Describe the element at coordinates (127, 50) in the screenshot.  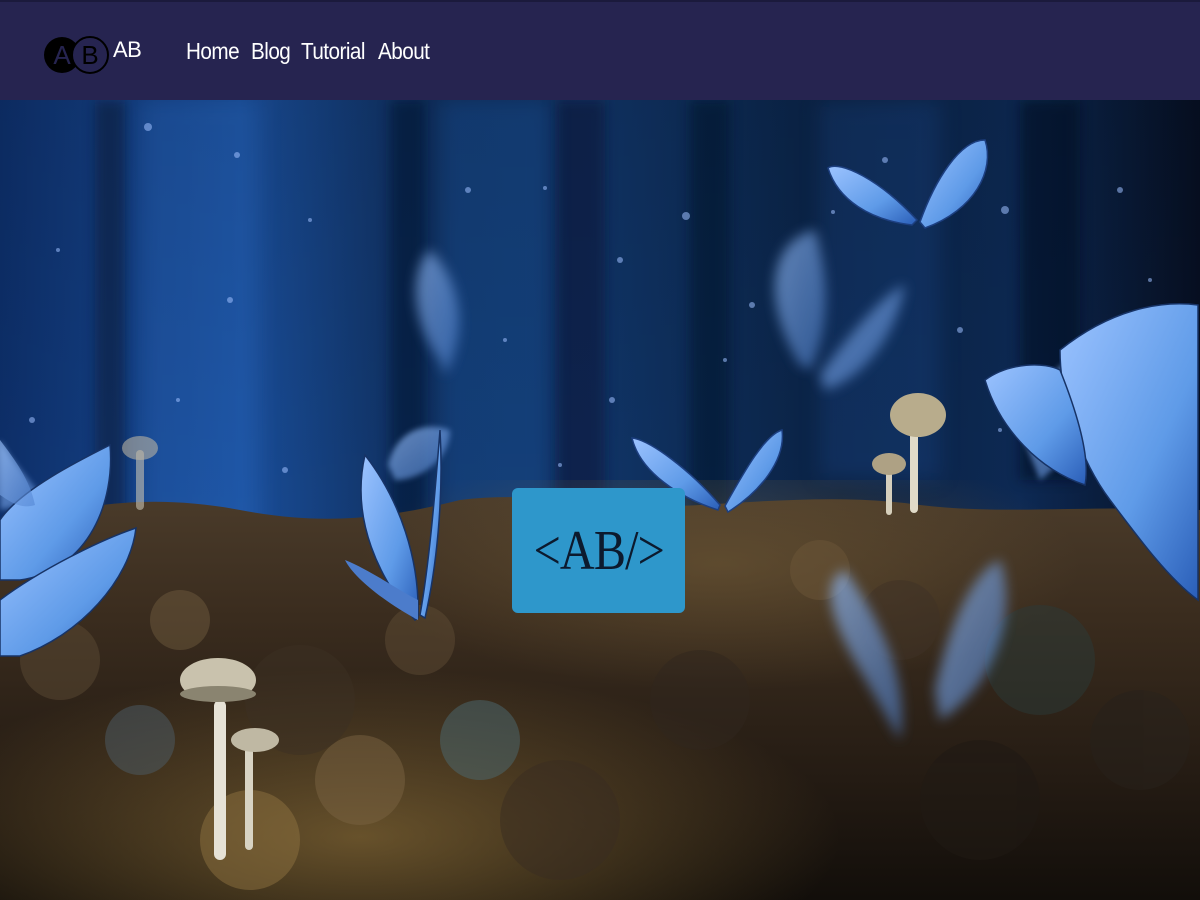
I see `brand-name: AB` at that location.